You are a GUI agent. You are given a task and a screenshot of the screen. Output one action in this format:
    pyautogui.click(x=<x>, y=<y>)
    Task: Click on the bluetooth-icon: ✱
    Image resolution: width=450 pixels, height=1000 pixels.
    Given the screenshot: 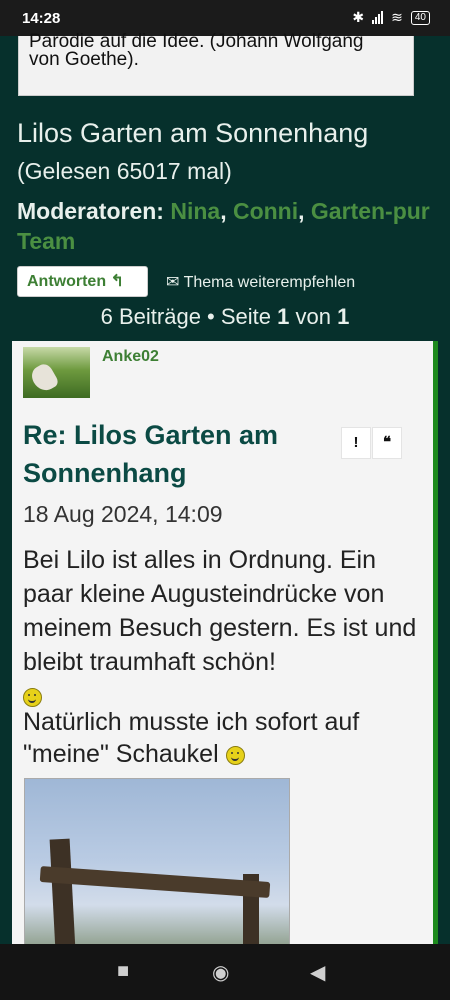 What is the action you would take?
    pyautogui.click(x=358, y=17)
    